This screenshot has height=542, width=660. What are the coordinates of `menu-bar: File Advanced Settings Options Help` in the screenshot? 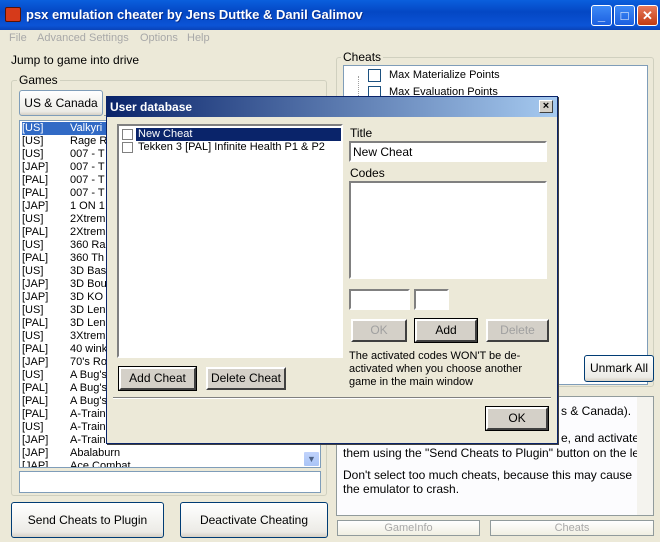 It's located at (330, 39).